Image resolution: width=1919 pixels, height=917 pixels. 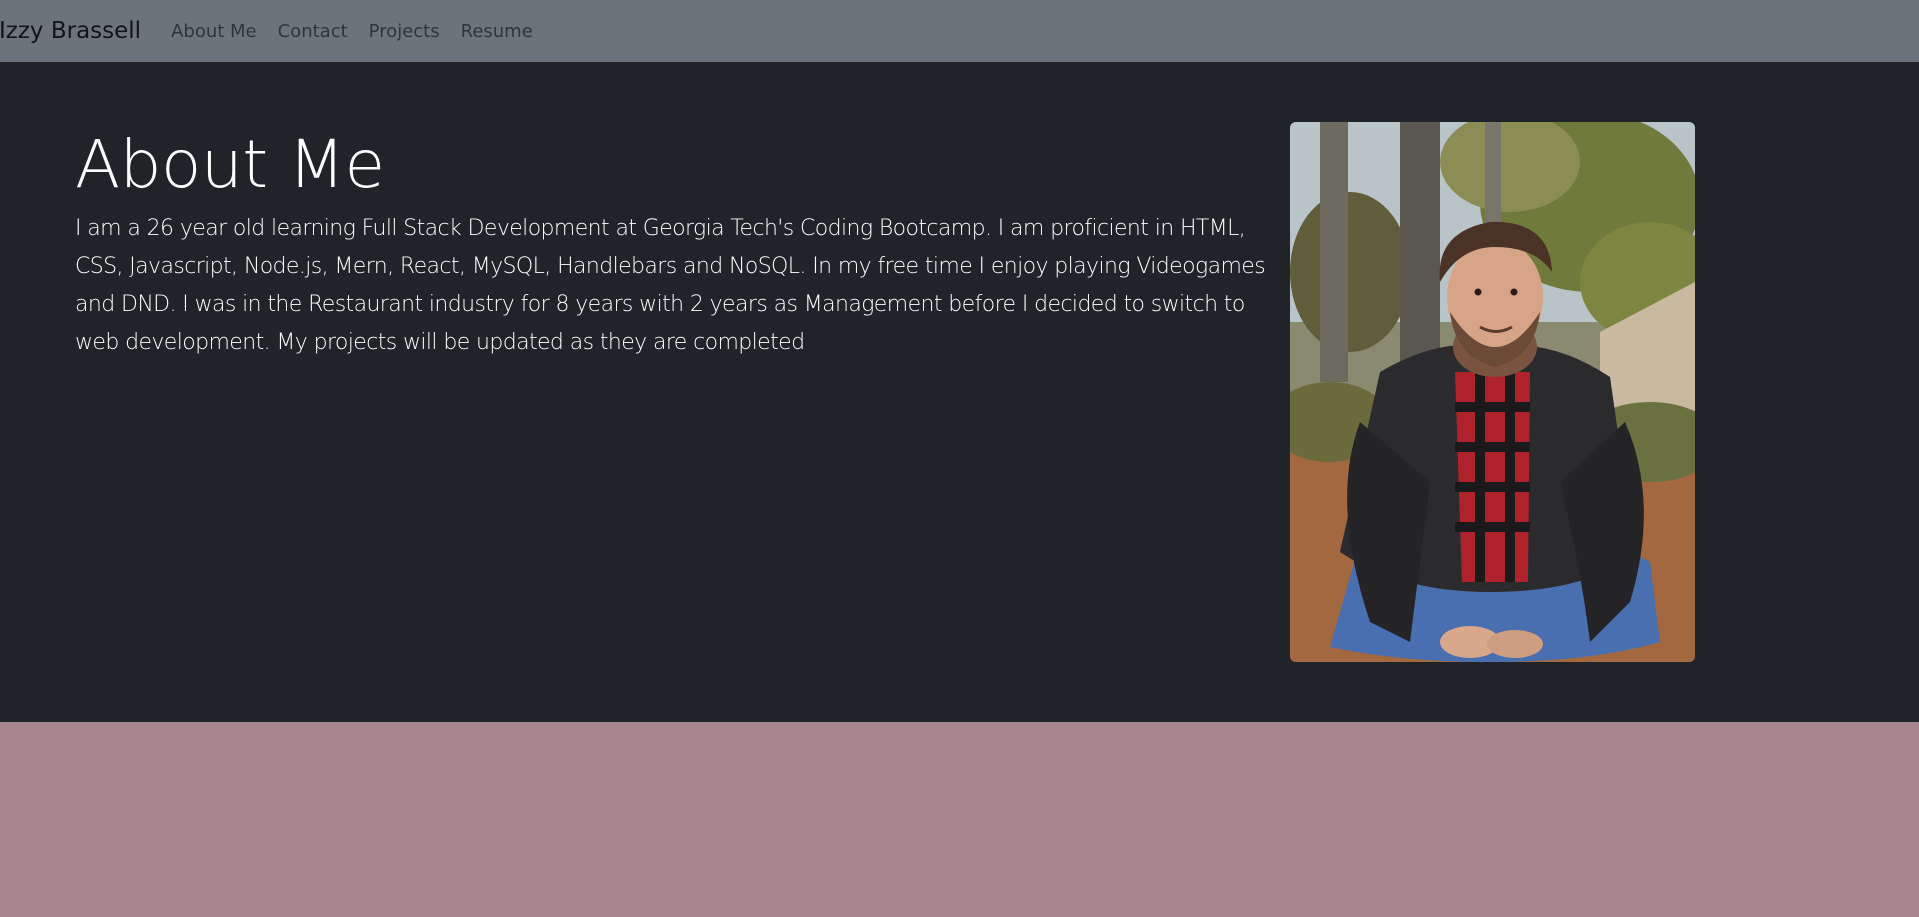 I want to click on nav-link-contact: Contact, so click(x=313, y=31).